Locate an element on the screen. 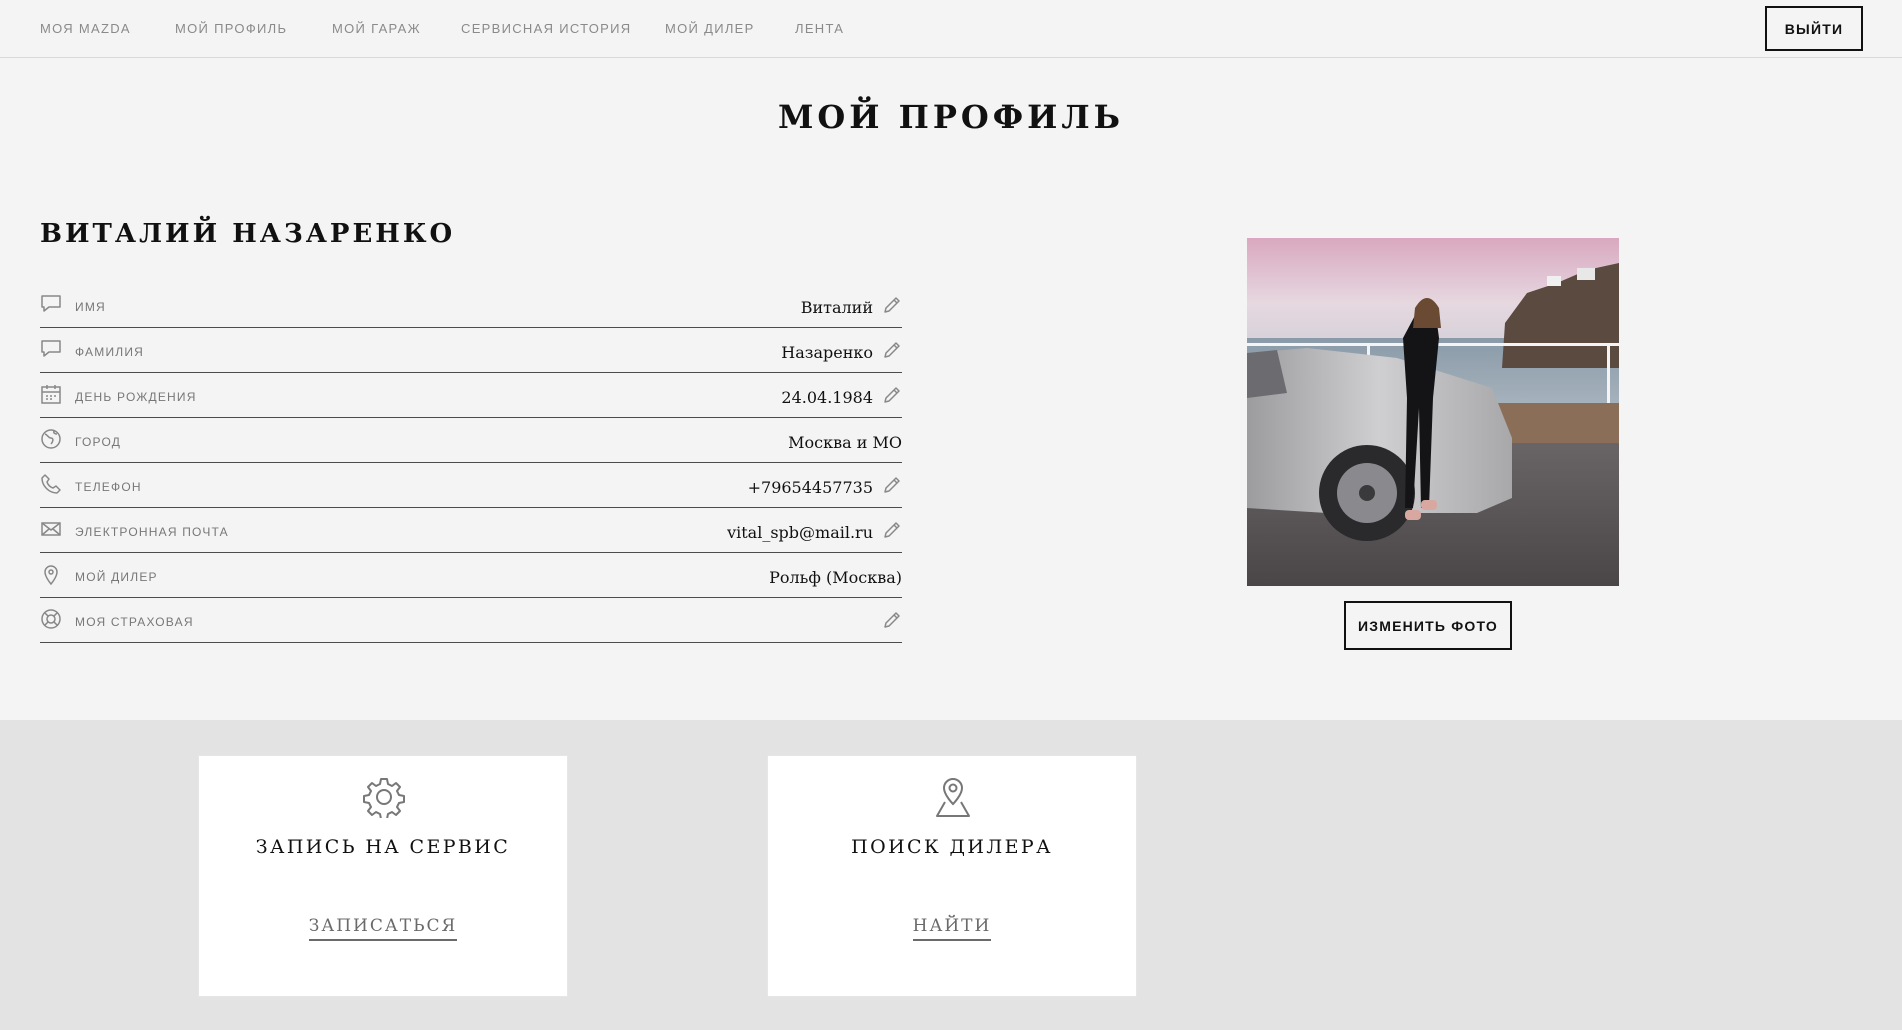 The height and width of the screenshot is (1030, 1902). card-title: ПОИСК ДИЛЕРА is located at coordinates (952, 847).